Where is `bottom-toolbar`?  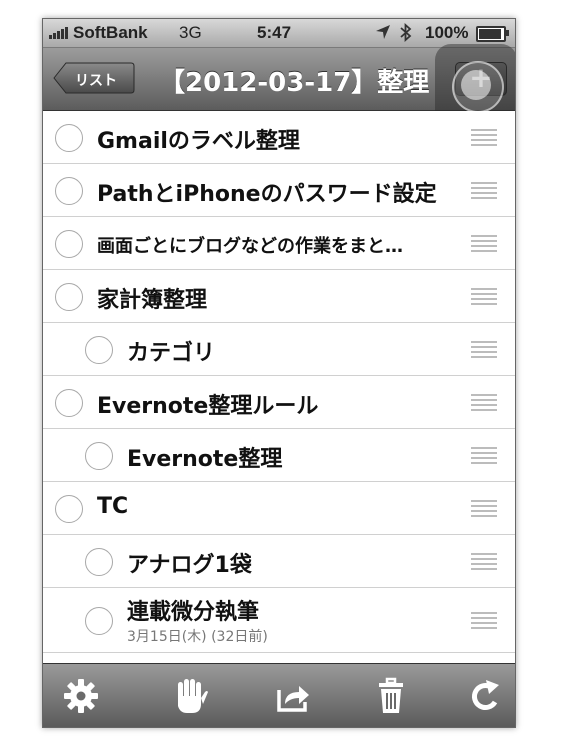 bottom-toolbar is located at coordinates (279, 695).